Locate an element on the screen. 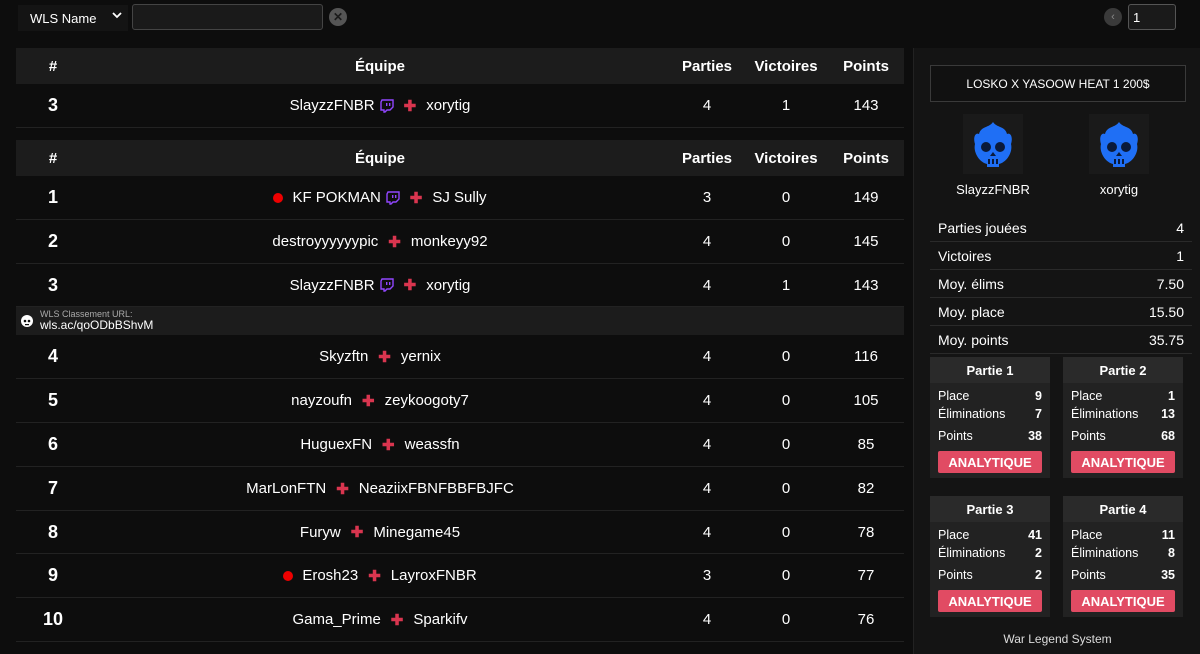 The width and height of the screenshot is (1200, 654). player-name: nayzoufn is located at coordinates (321, 400).